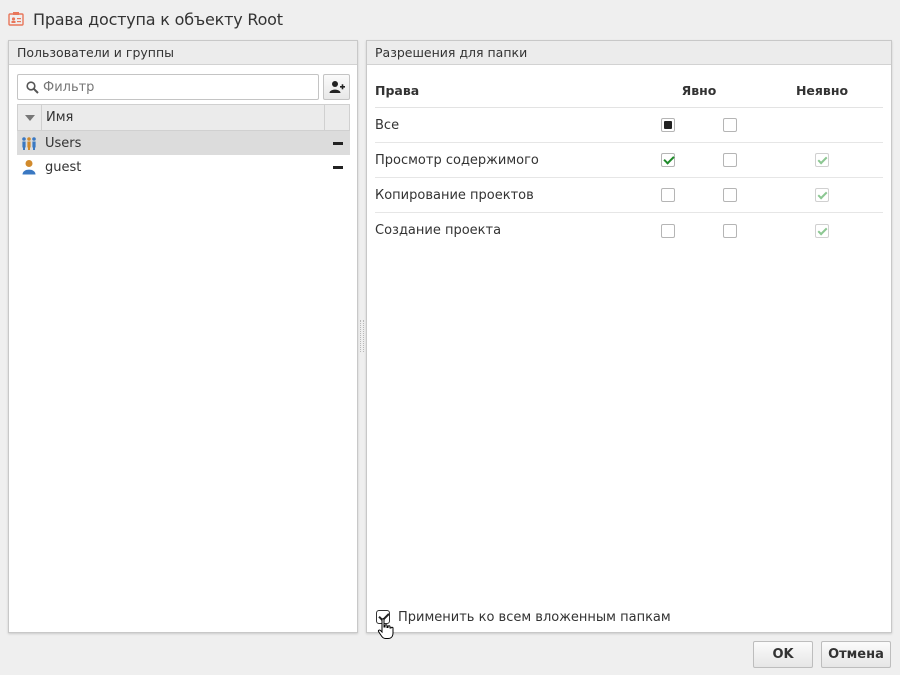  Describe the element at coordinates (63, 167) in the screenshot. I see `row-name: guest` at that location.